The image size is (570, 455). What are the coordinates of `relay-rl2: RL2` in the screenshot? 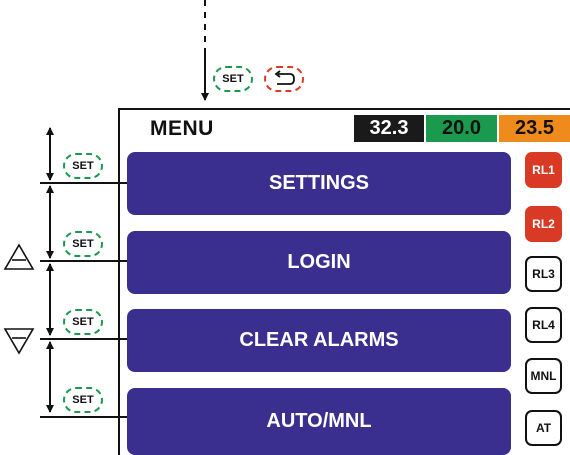 It's located at (543, 224).